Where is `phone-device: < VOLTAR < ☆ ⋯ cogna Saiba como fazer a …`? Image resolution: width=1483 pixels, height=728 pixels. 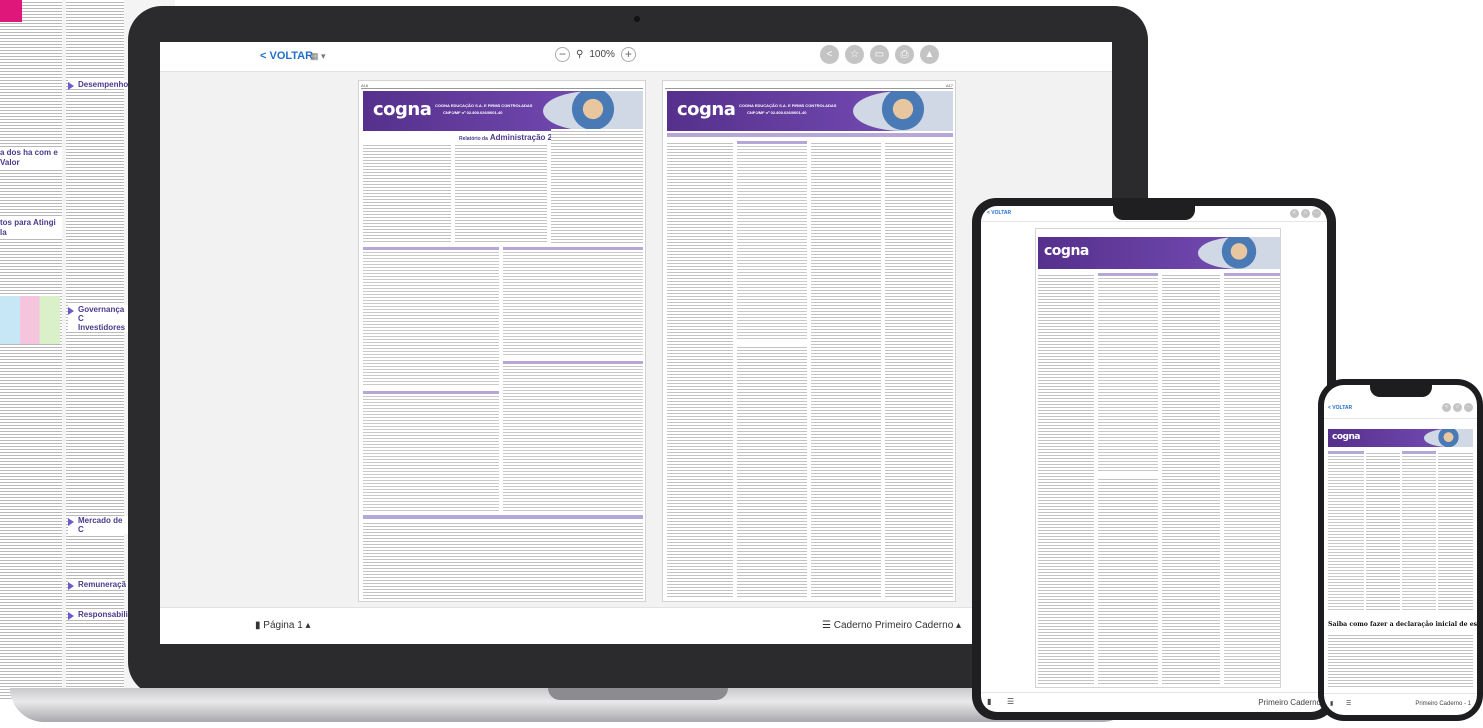
phone-device: < VOLTAR < ☆ ⋯ cogna Saiba como fazer a … is located at coordinates (1400, 550).